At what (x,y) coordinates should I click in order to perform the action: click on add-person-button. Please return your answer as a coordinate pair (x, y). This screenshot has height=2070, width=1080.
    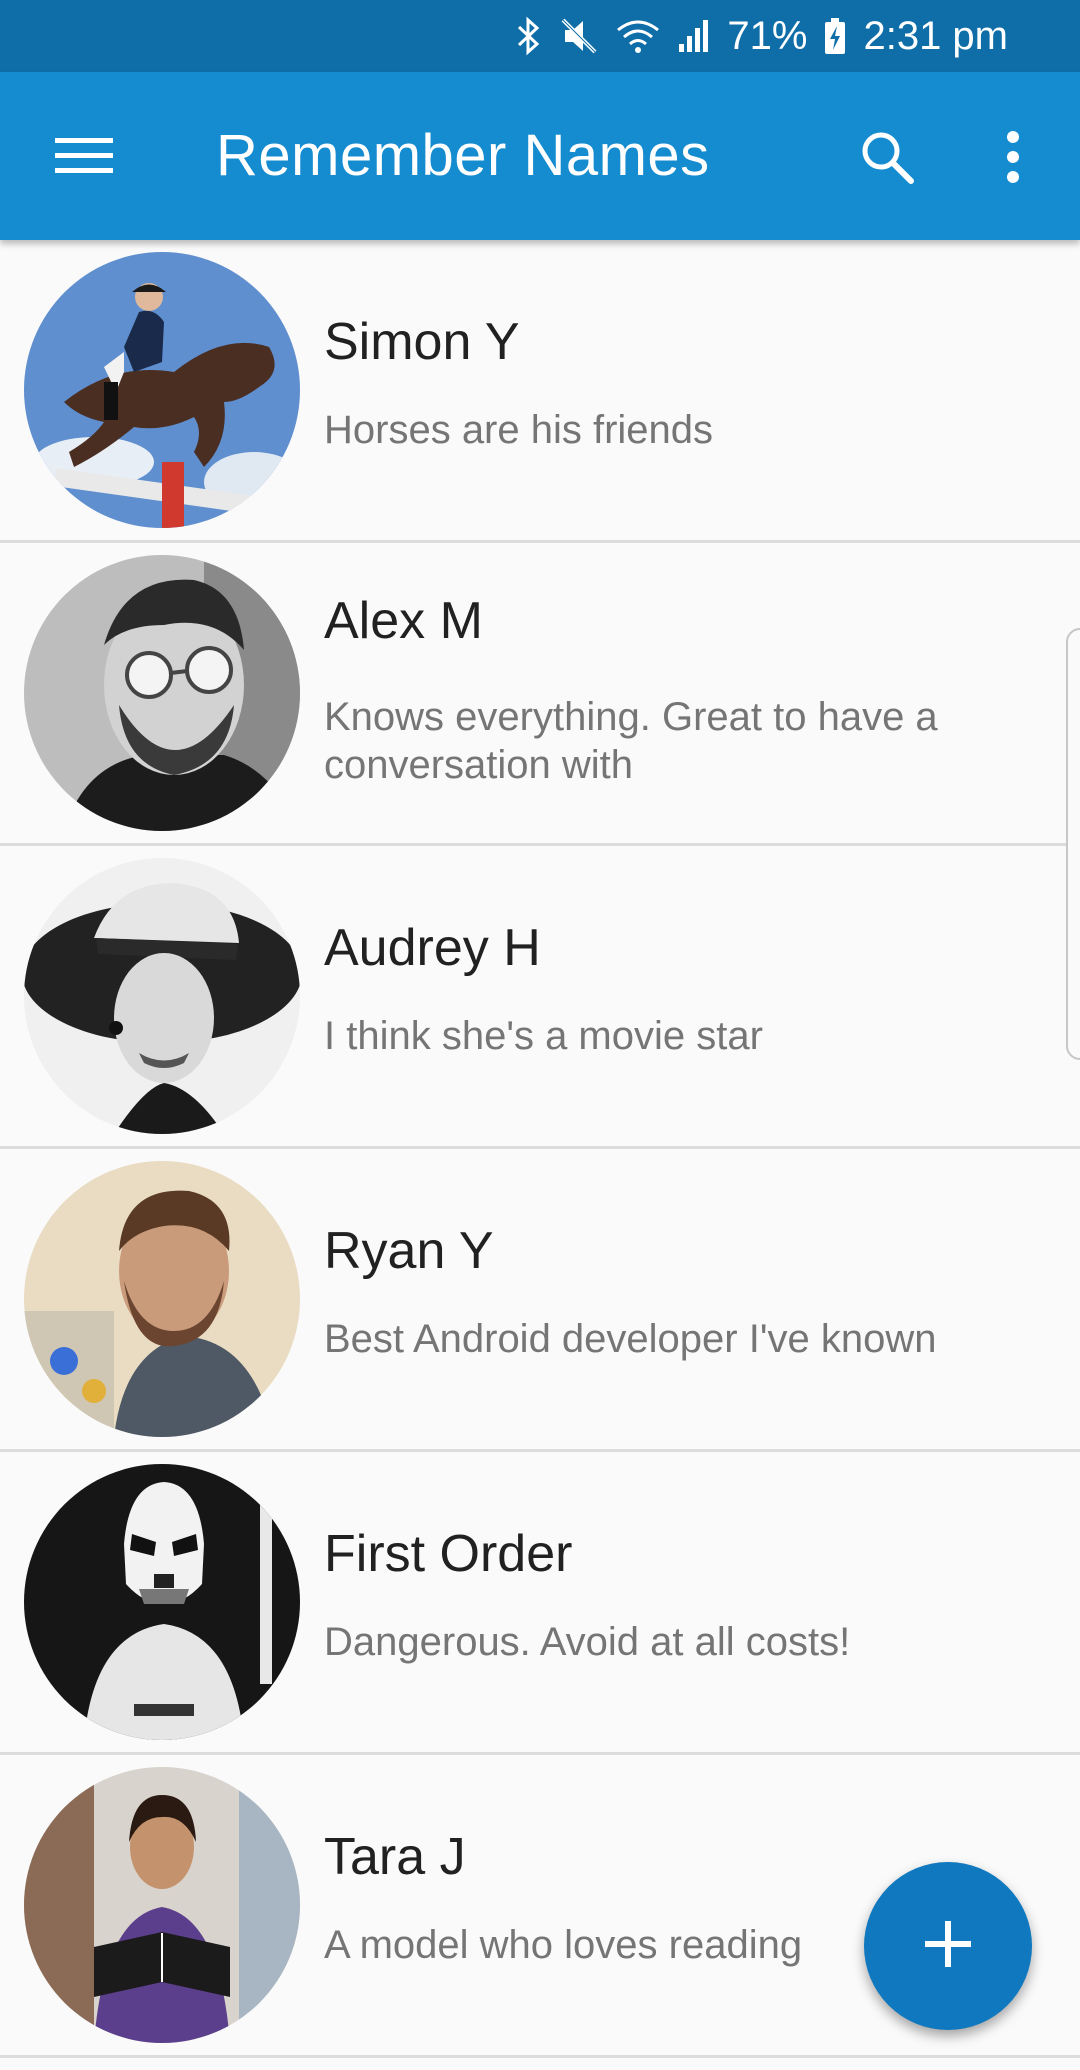
    Looking at the image, I should click on (948, 1946).